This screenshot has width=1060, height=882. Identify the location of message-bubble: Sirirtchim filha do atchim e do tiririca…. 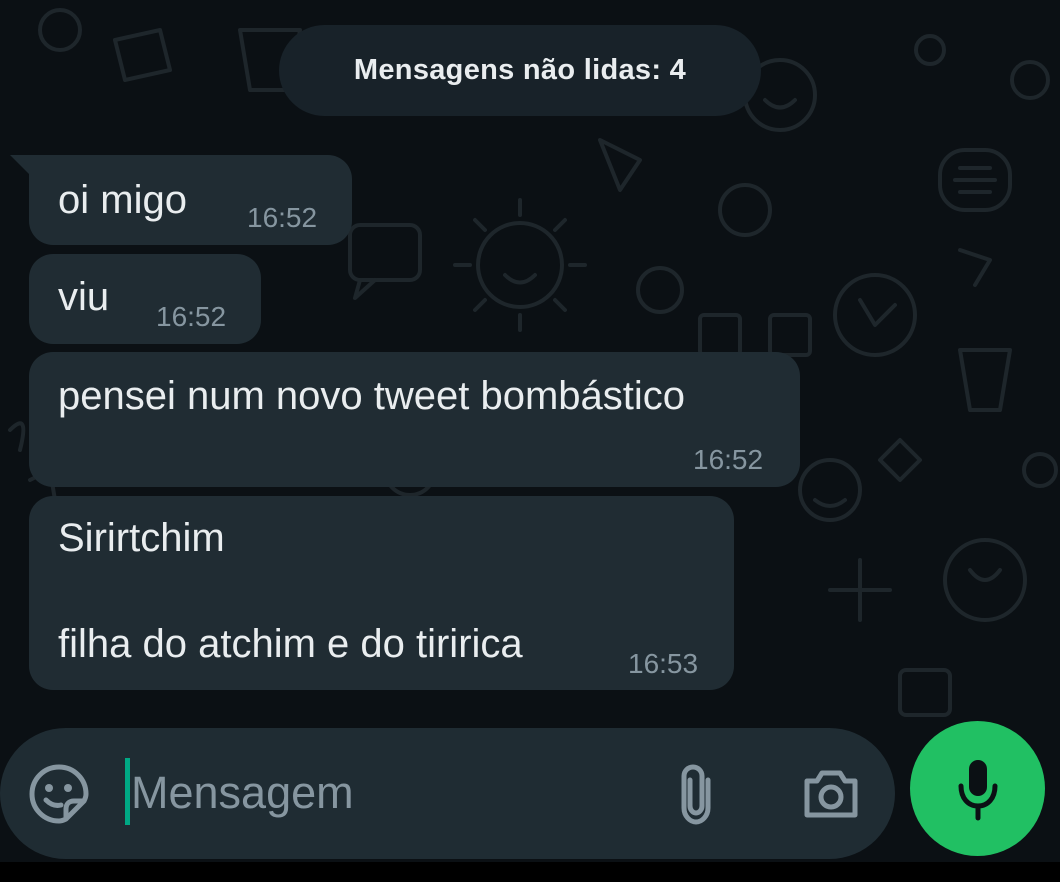
(381, 593).